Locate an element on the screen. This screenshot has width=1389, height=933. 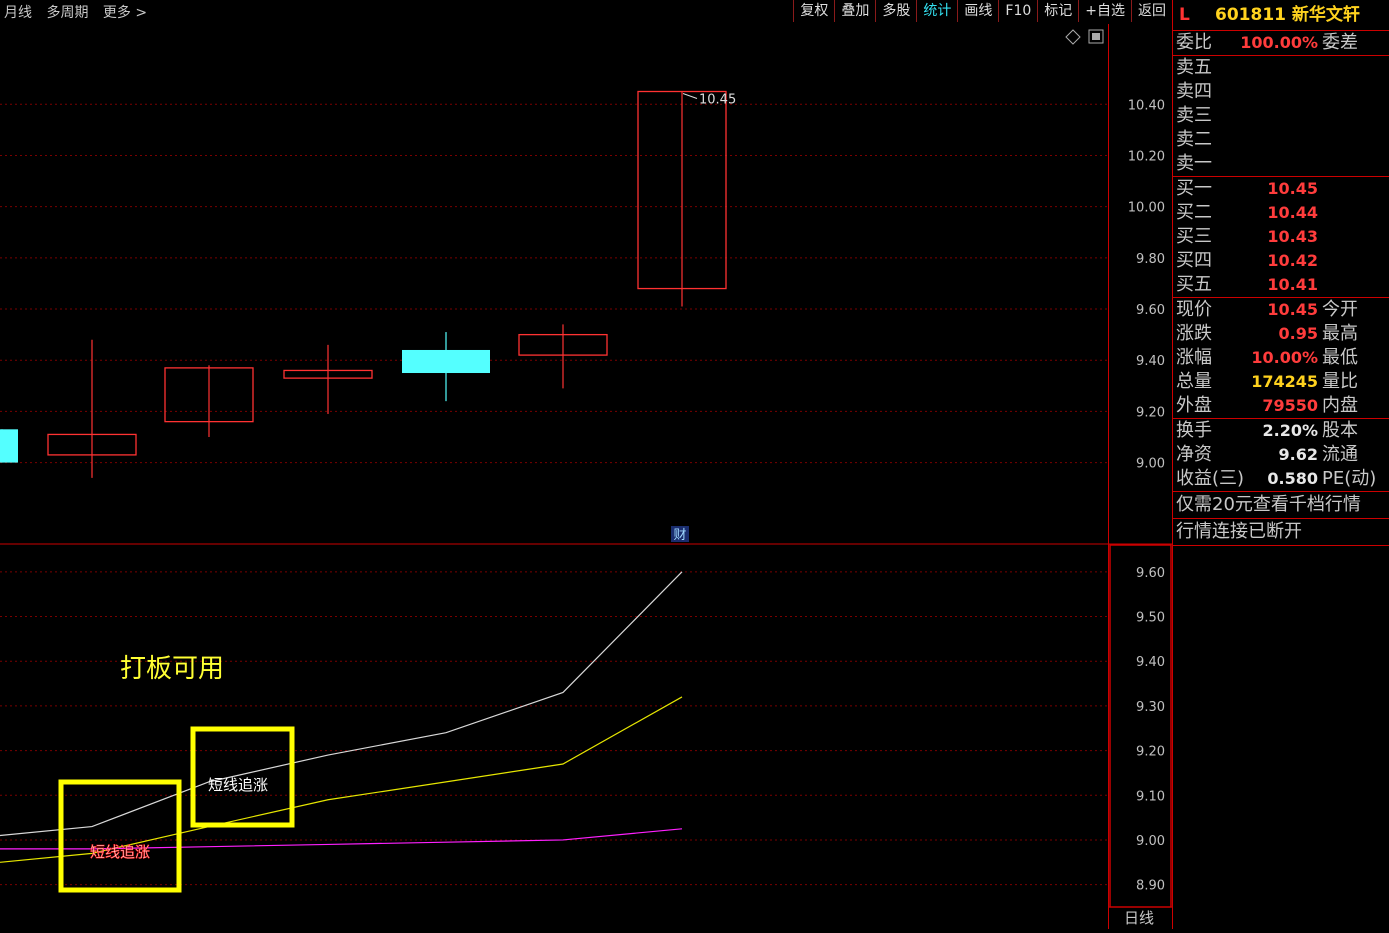
indicator-tick-label: 9.30 is located at coordinates (1150, 707).